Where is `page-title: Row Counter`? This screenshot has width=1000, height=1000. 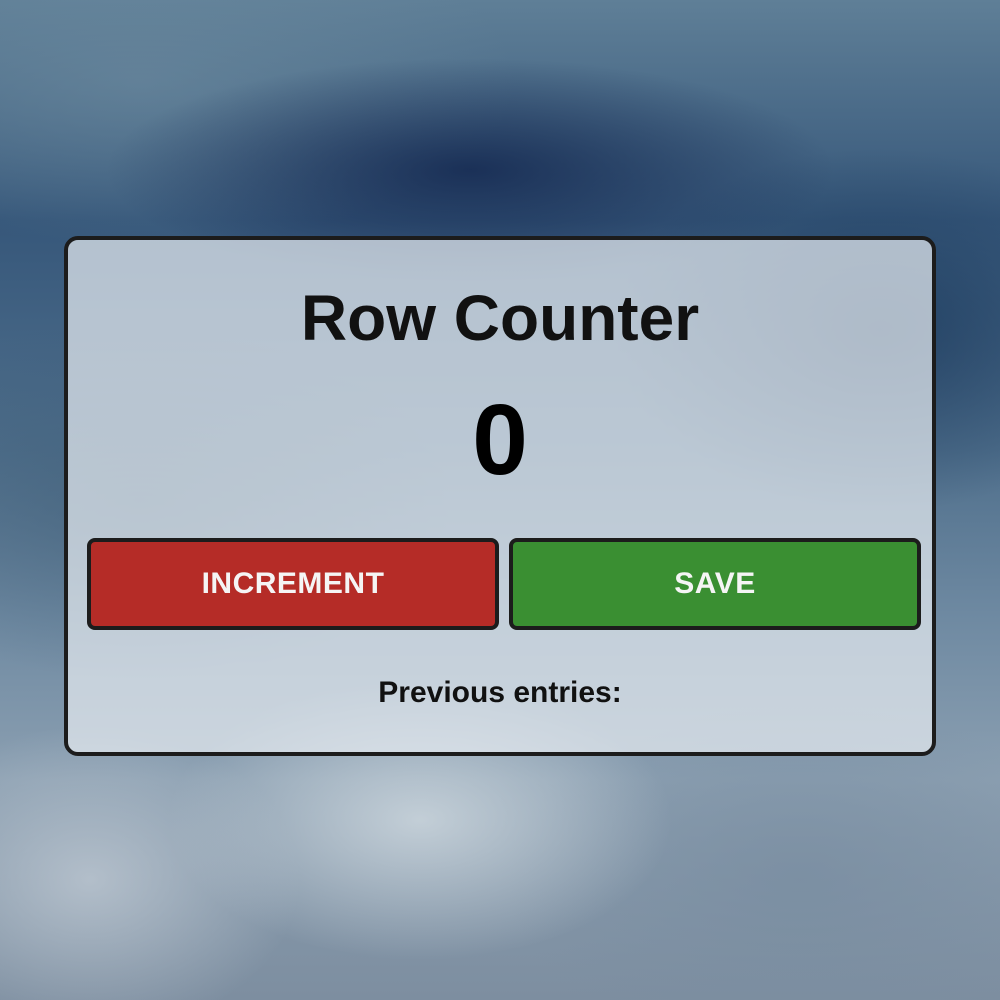 page-title: Row Counter is located at coordinates (500, 318).